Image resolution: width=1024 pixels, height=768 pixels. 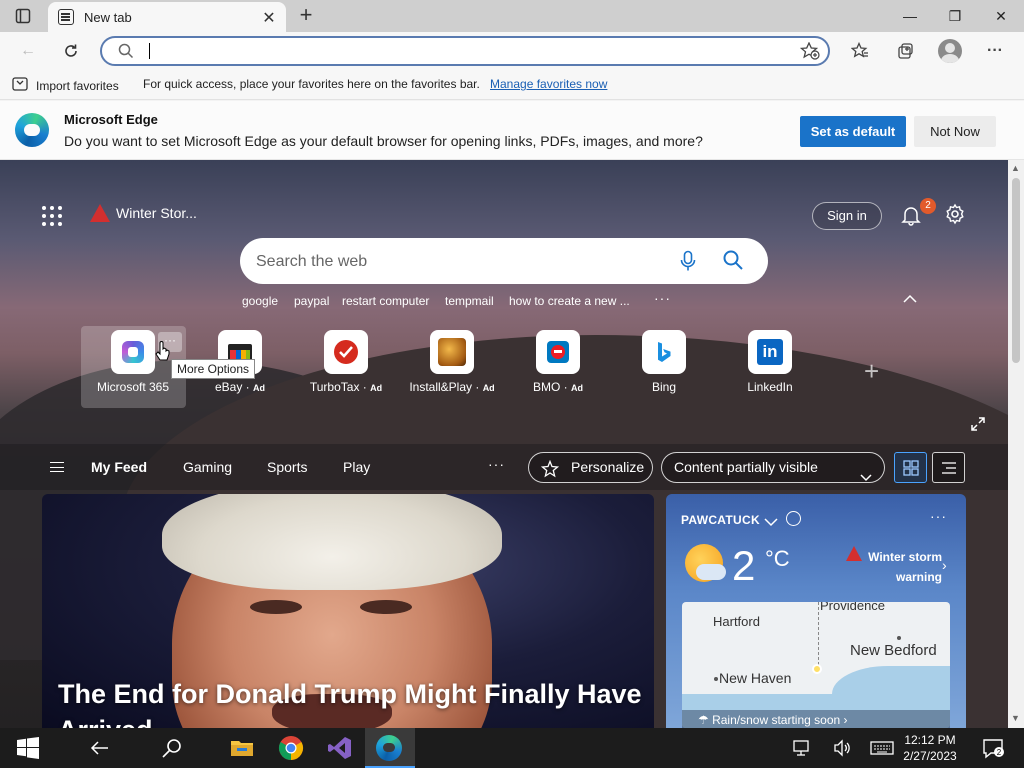 I want to click on quick-link-turbotax: TurboTax · Ad, so click(x=346, y=362).